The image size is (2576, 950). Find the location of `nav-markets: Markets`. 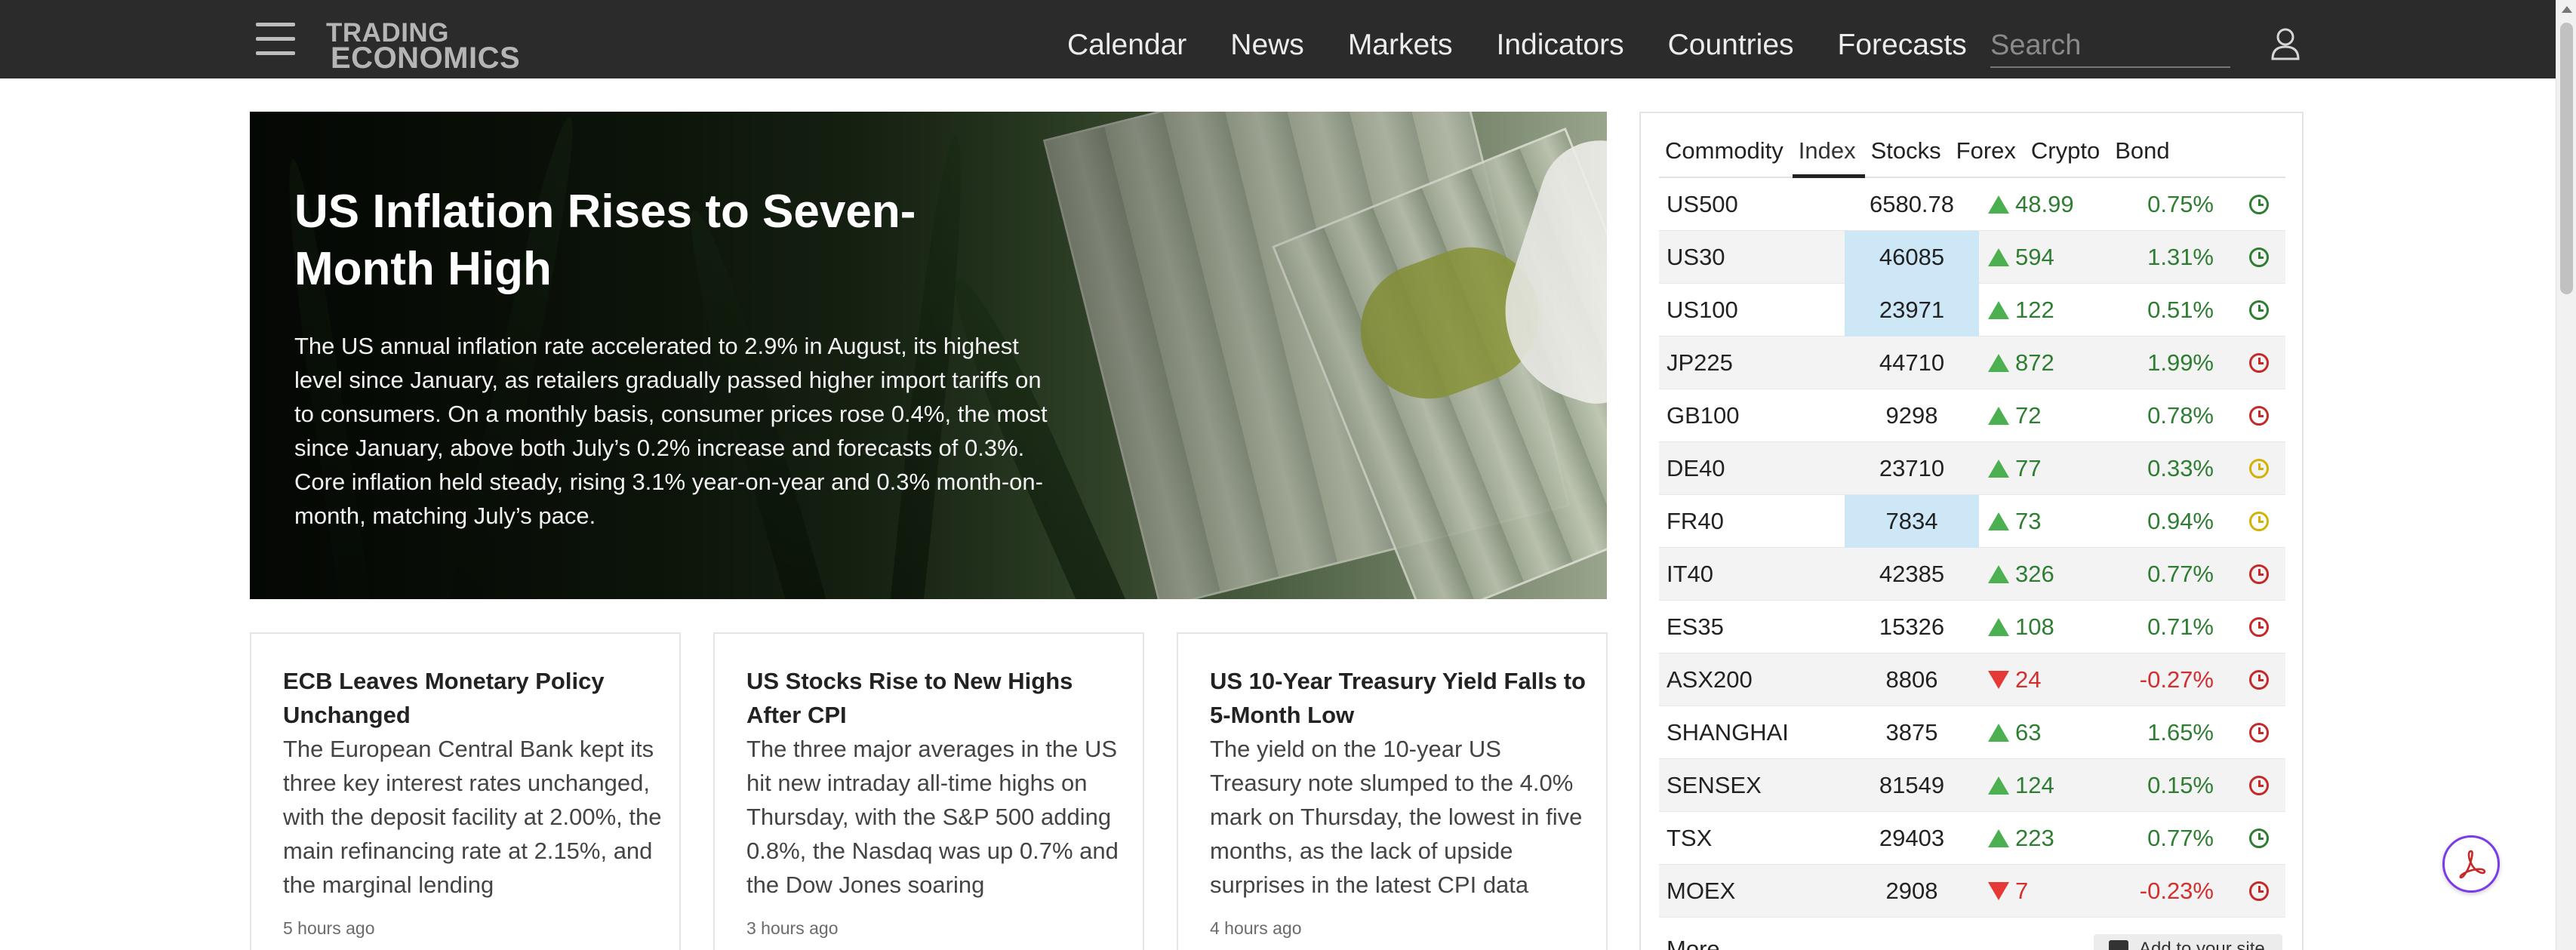

nav-markets: Markets is located at coordinates (1400, 46).